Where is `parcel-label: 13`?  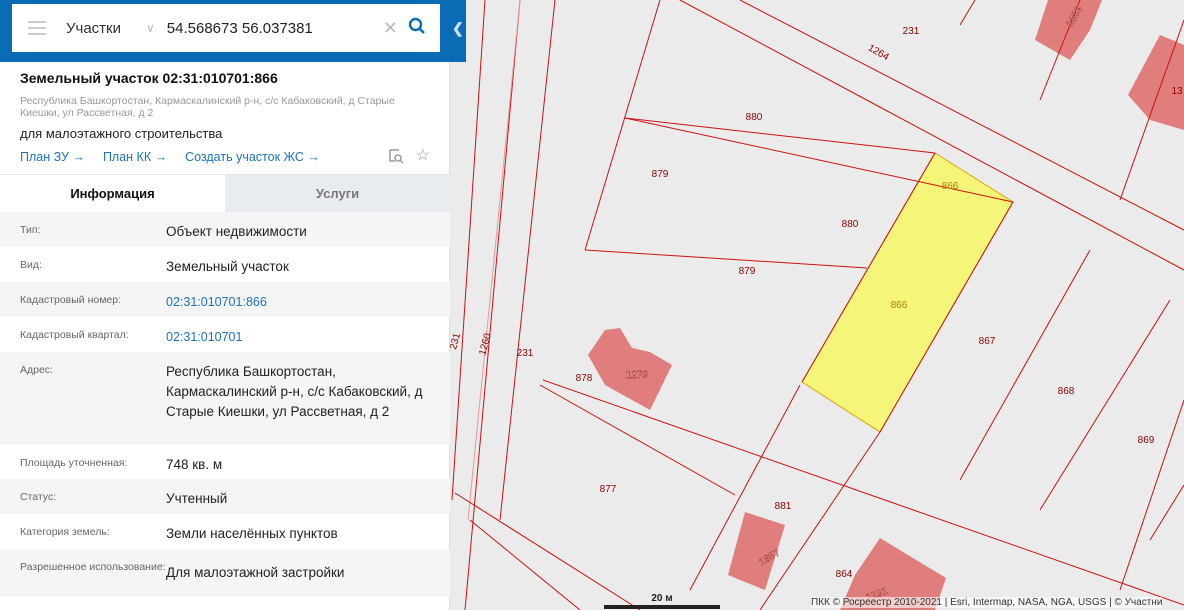
parcel-label: 13 is located at coordinates (1177, 91).